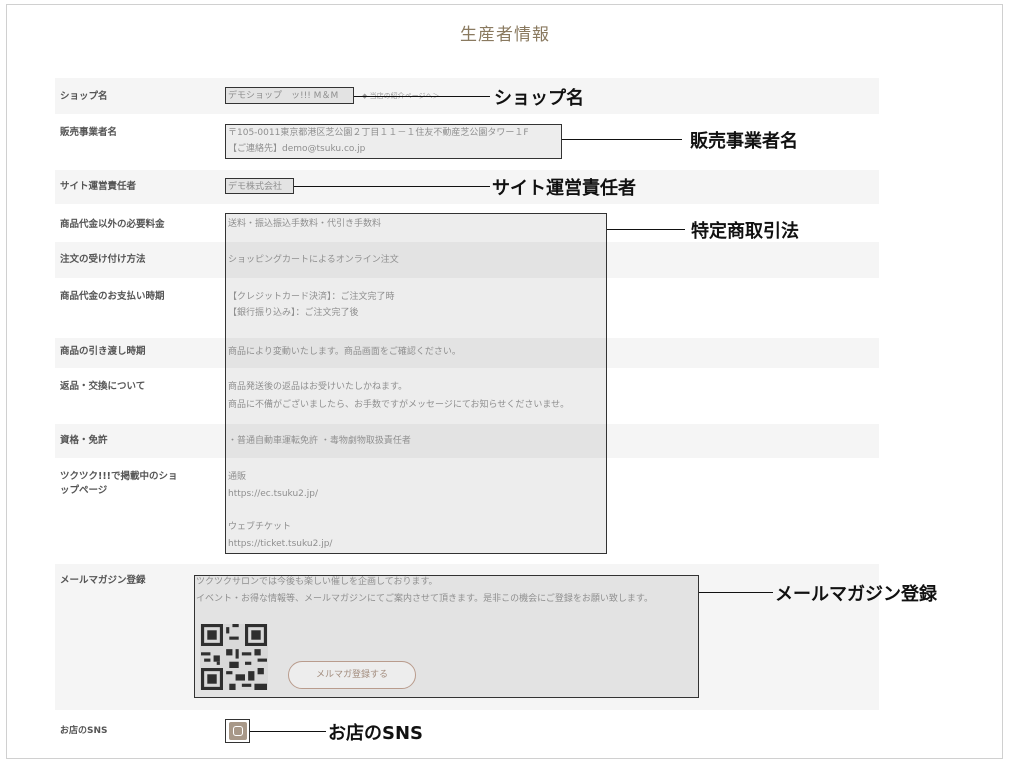 This screenshot has width=1010, height=765. I want to click on annotation-mail-magazine: メールマガジン登録, so click(856, 594).